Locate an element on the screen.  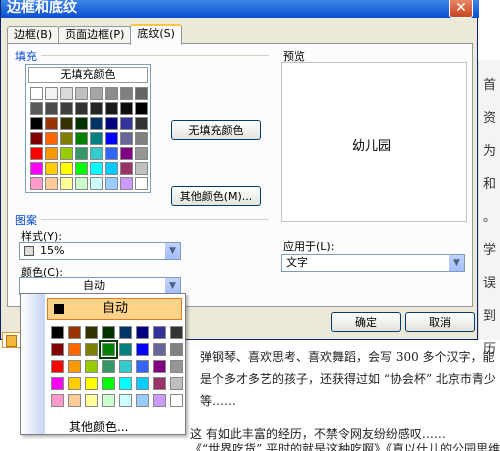
dialog-titlebar: 边框和底纹 ✕ is located at coordinates (240, 9).